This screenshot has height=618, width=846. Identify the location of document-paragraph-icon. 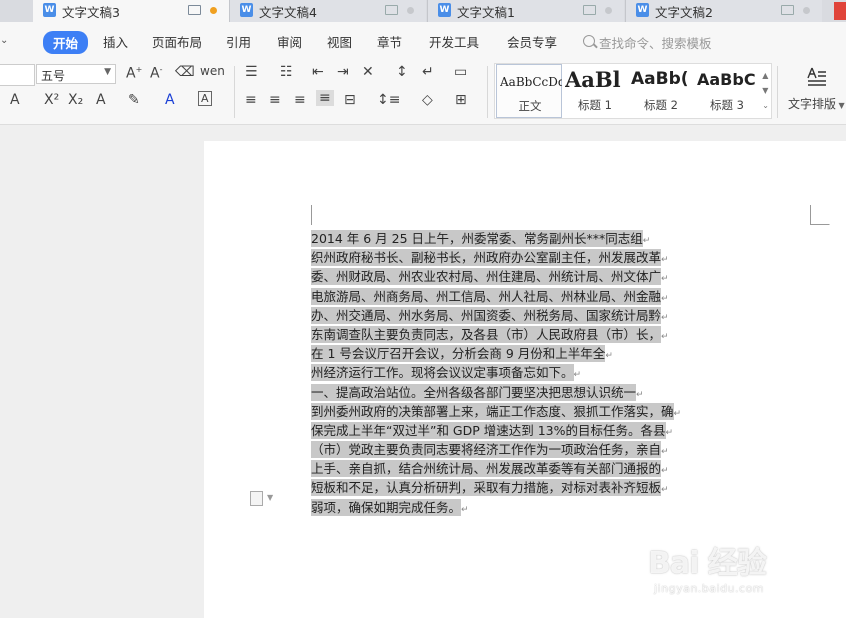
(256, 498).